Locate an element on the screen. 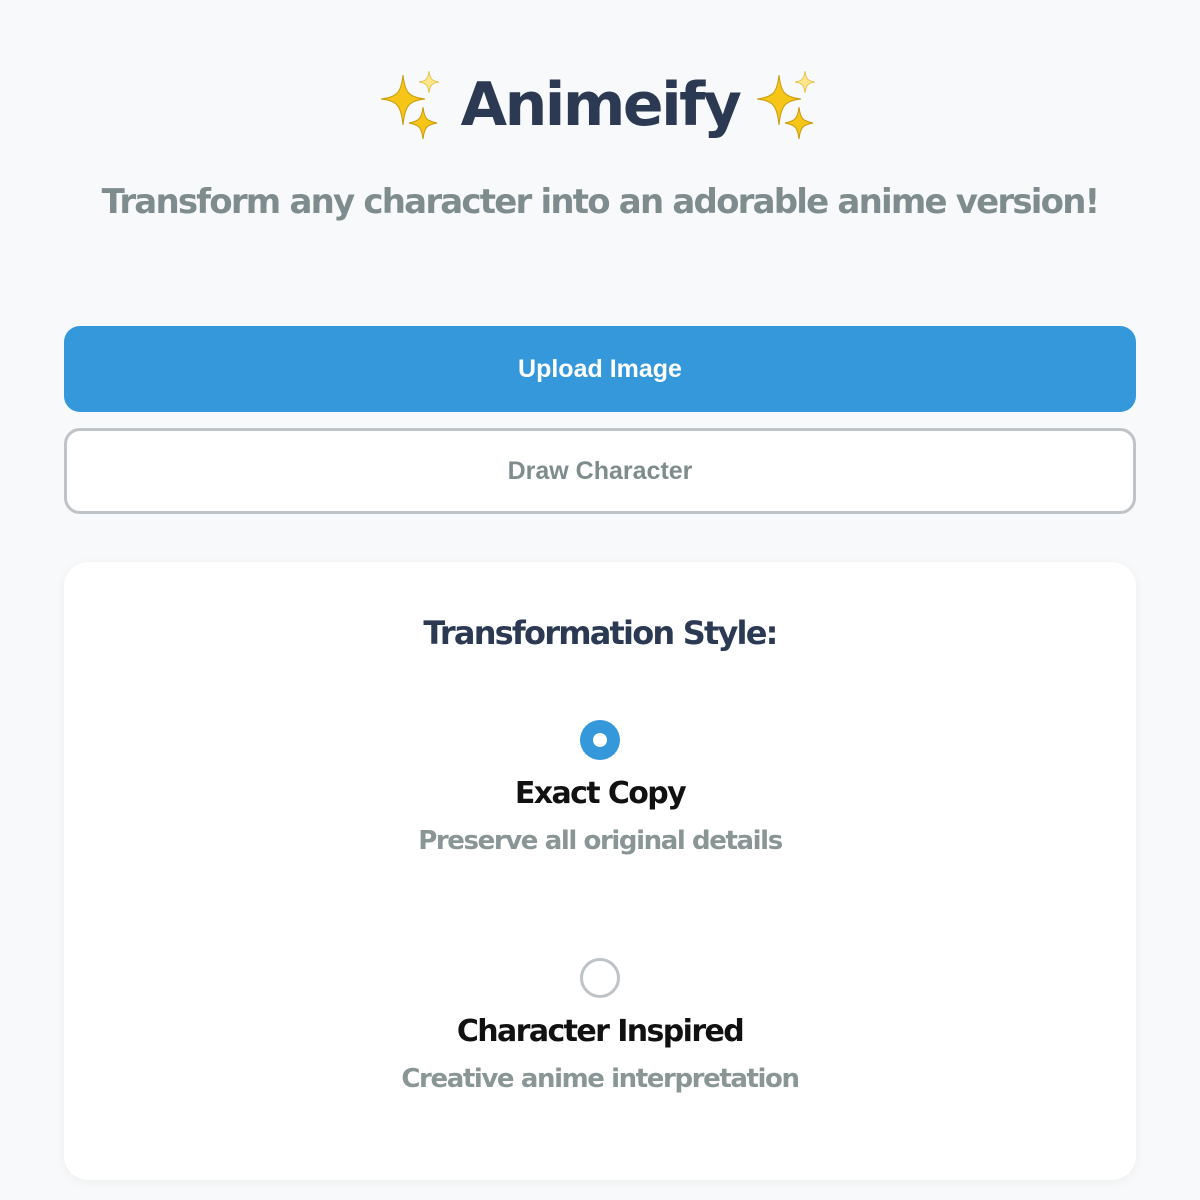  option-description: Preserve all original details is located at coordinates (600, 841).